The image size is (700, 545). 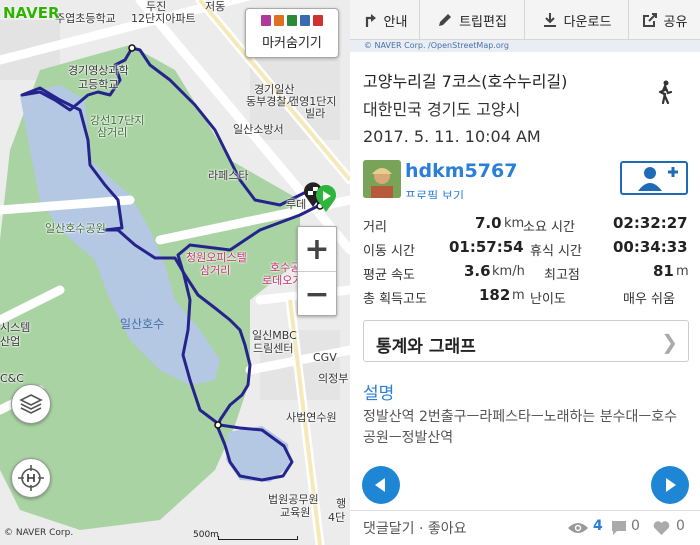 I want to click on my-location-button, so click(x=31, y=478).